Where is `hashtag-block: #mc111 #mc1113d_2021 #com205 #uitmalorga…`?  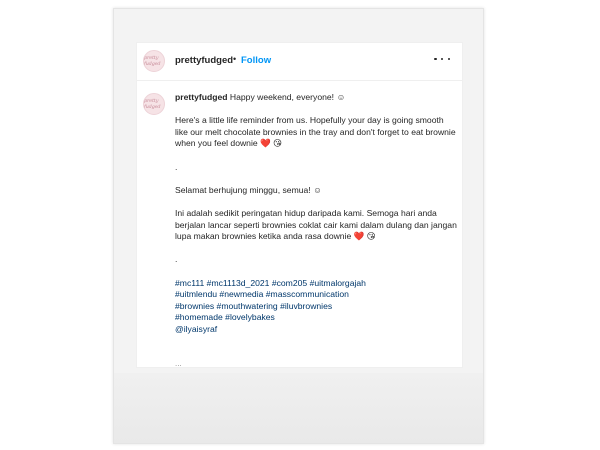
hashtag-block: #mc111 #mc1113d_2021 #com205 #uitmalorga… is located at coordinates (316, 307).